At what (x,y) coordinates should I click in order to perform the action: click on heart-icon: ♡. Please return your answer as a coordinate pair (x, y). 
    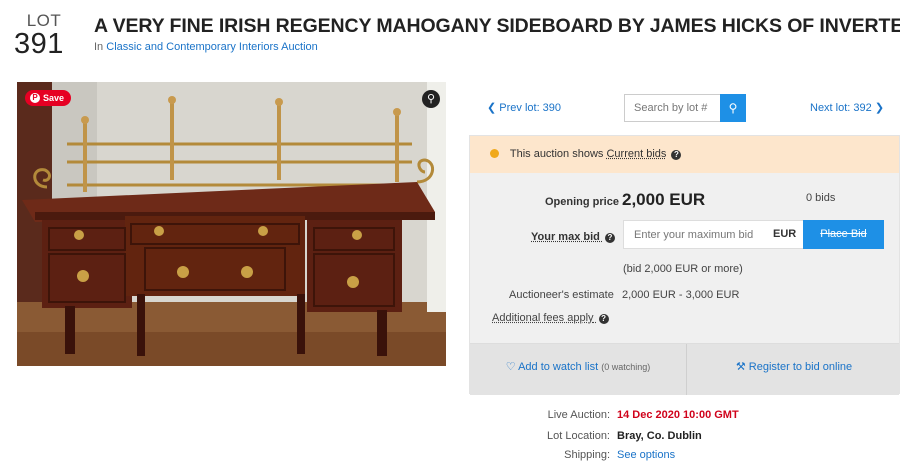
    Looking at the image, I should click on (510, 367).